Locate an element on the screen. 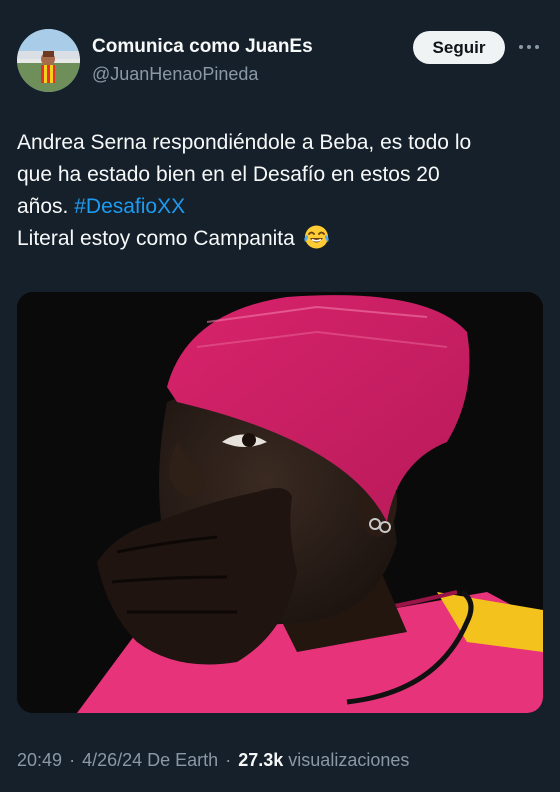  more-options-button is located at coordinates (529, 47).